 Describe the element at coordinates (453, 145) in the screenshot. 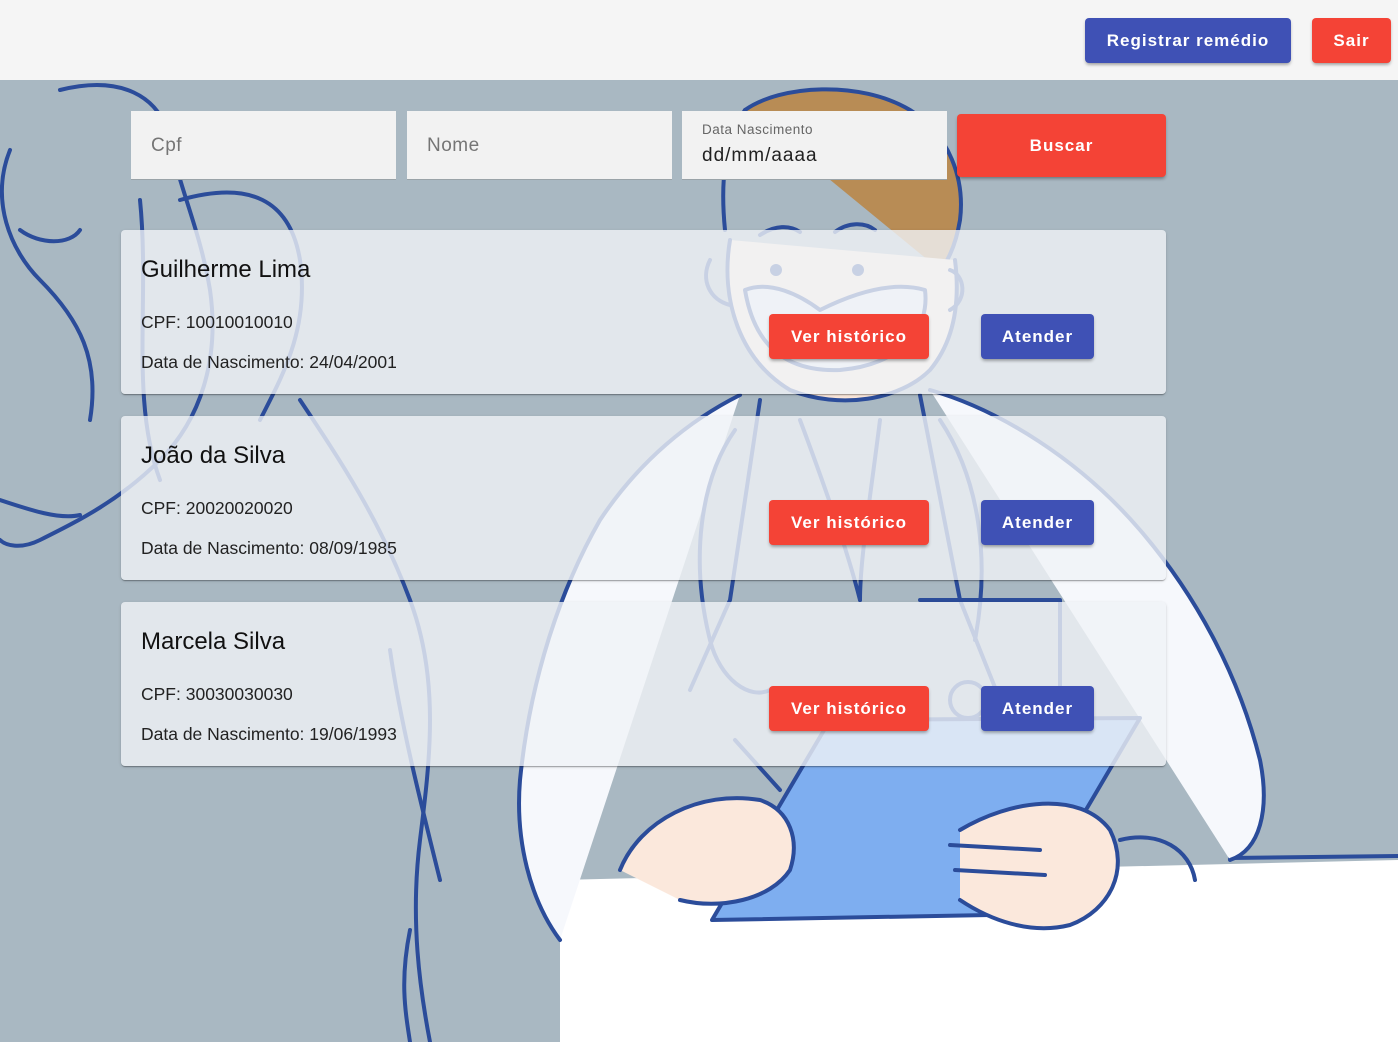

I see `name-placeholder: Nome` at that location.